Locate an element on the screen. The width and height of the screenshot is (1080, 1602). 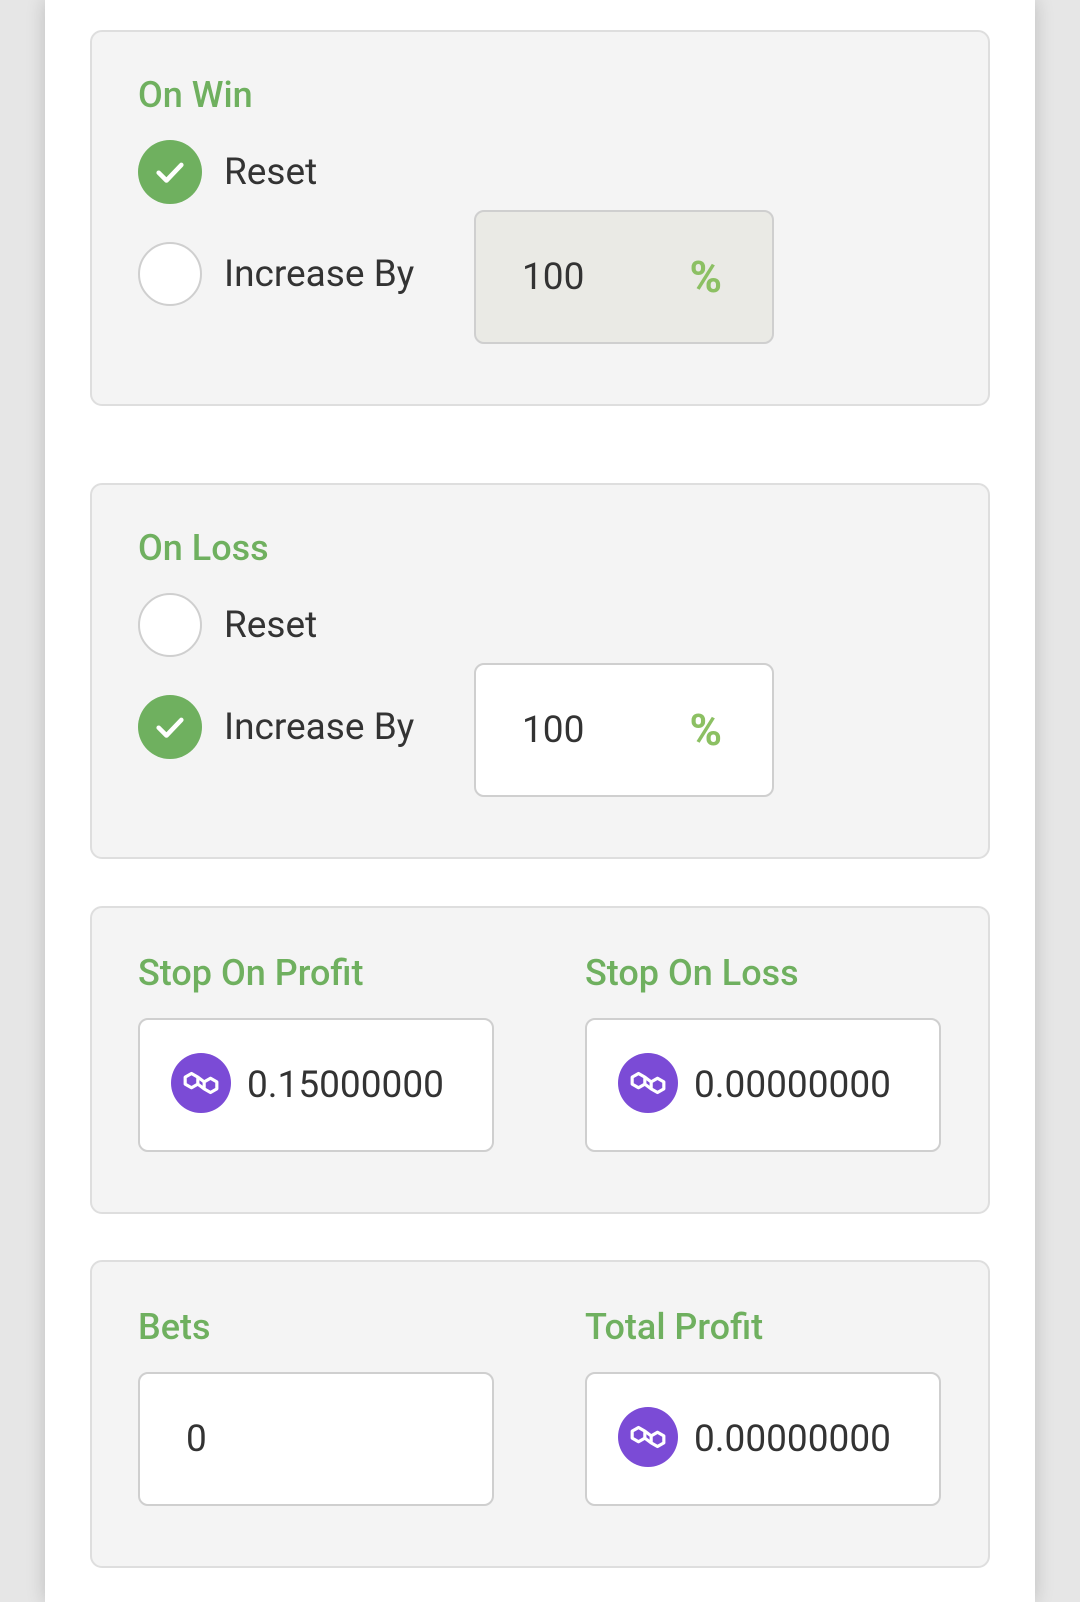
total-profit-title: Total Profit is located at coordinates (674, 1327).